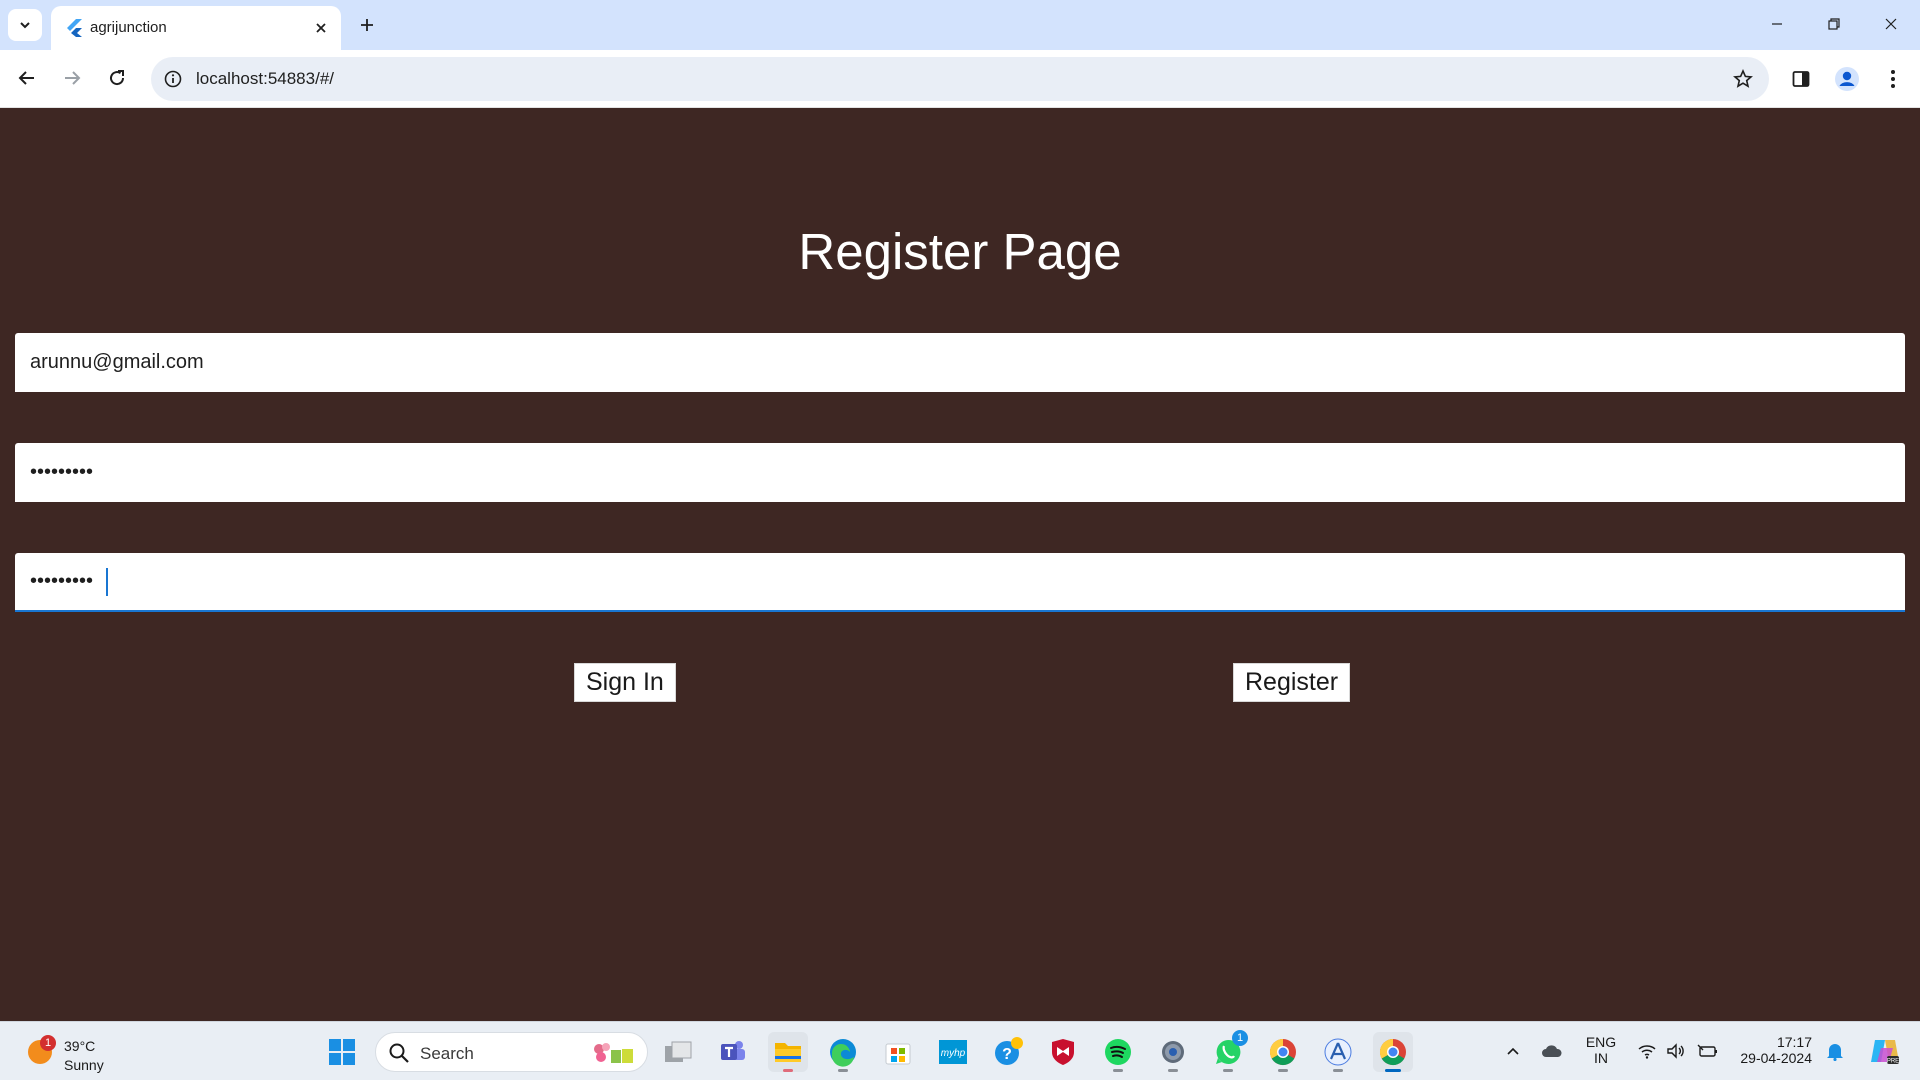 Image resolution: width=1920 pixels, height=1080 pixels. Describe the element at coordinates (1601, 1058) in the screenshot. I see `region-code: IN` at that location.